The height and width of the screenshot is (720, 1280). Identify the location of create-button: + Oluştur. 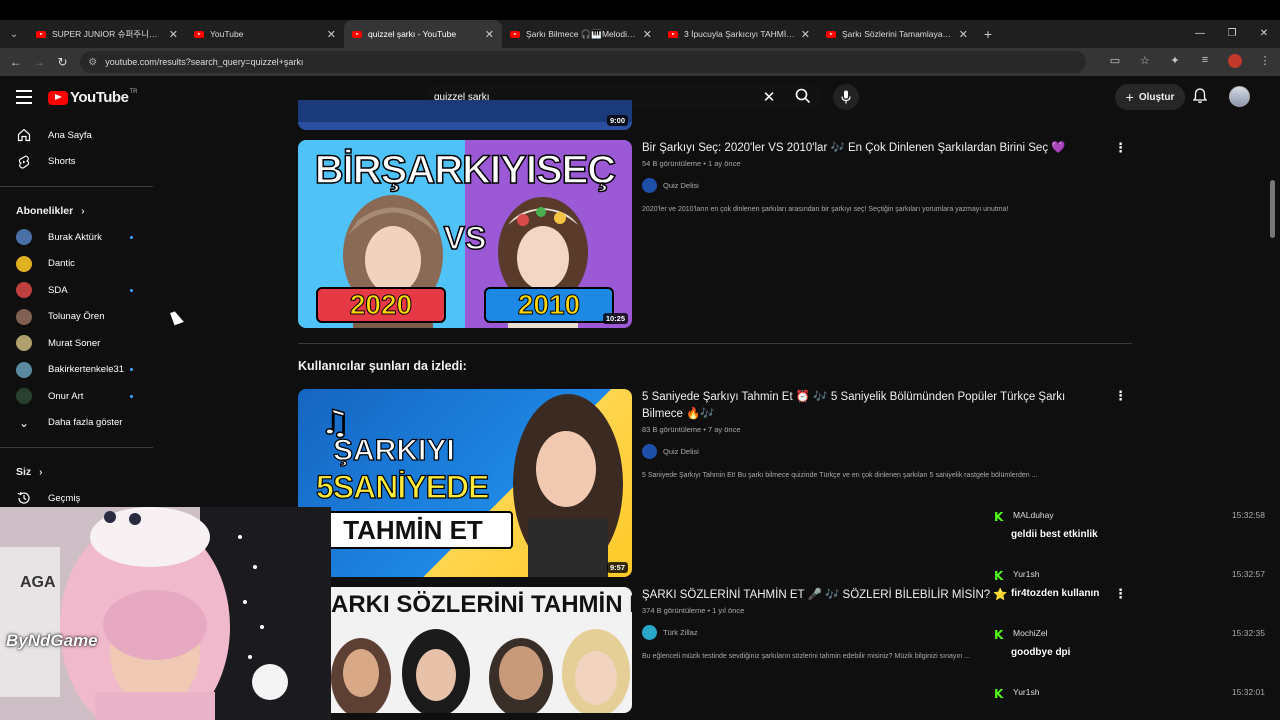
(1150, 97).